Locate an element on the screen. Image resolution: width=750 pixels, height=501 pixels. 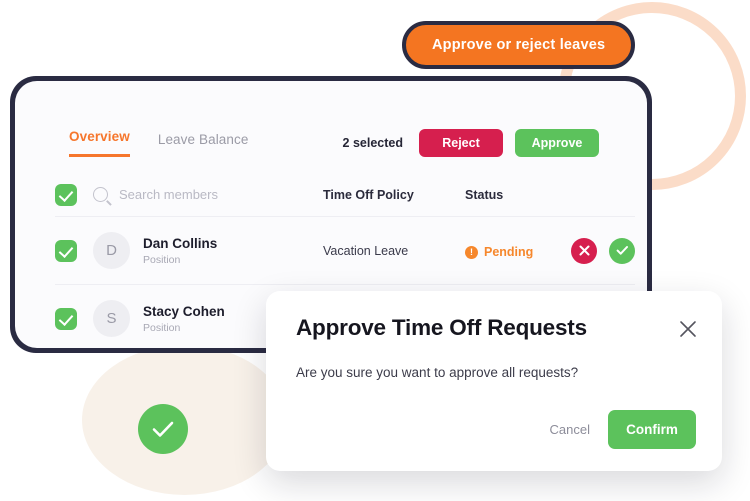
search-members-field: Search members is located at coordinates (200, 194).